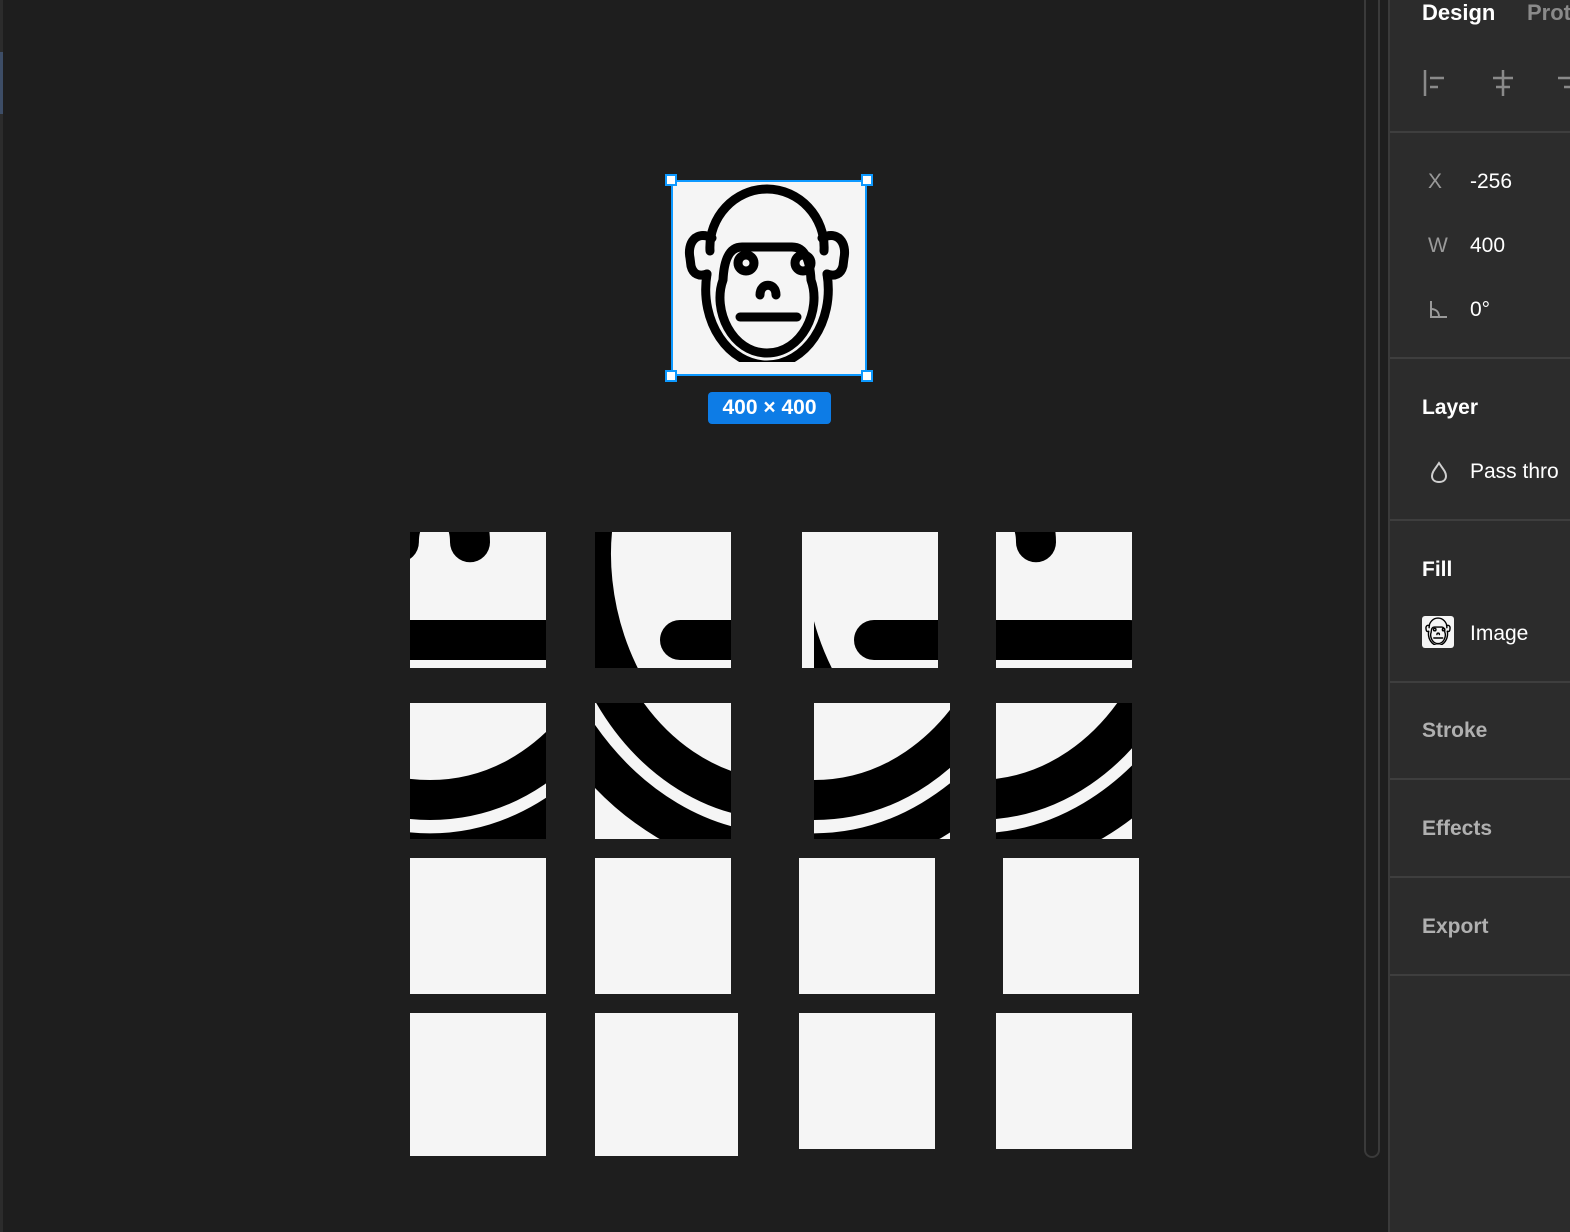 This screenshot has width=1570, height=1232. What do you see at coordinates (769, 408) in the screenshot?
I see `selection-size-badge: 400 × 400` at bounding box center [769, 408].